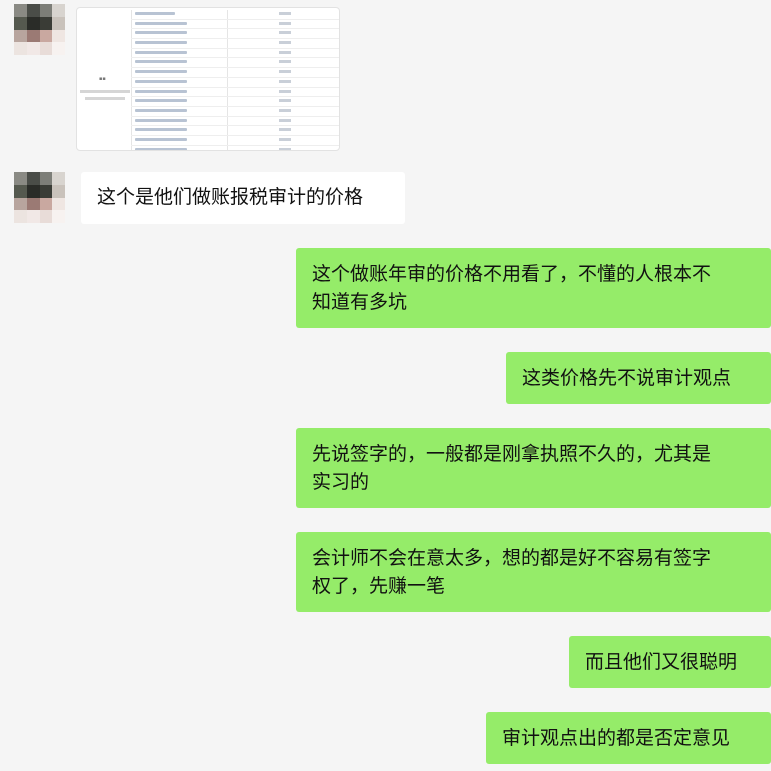 The image size is (771, 771). What do you see at coordinates (360, 302) in the screenshot?
I see `message-text-line: 知道有多坑` at bounding box center [360, 302].